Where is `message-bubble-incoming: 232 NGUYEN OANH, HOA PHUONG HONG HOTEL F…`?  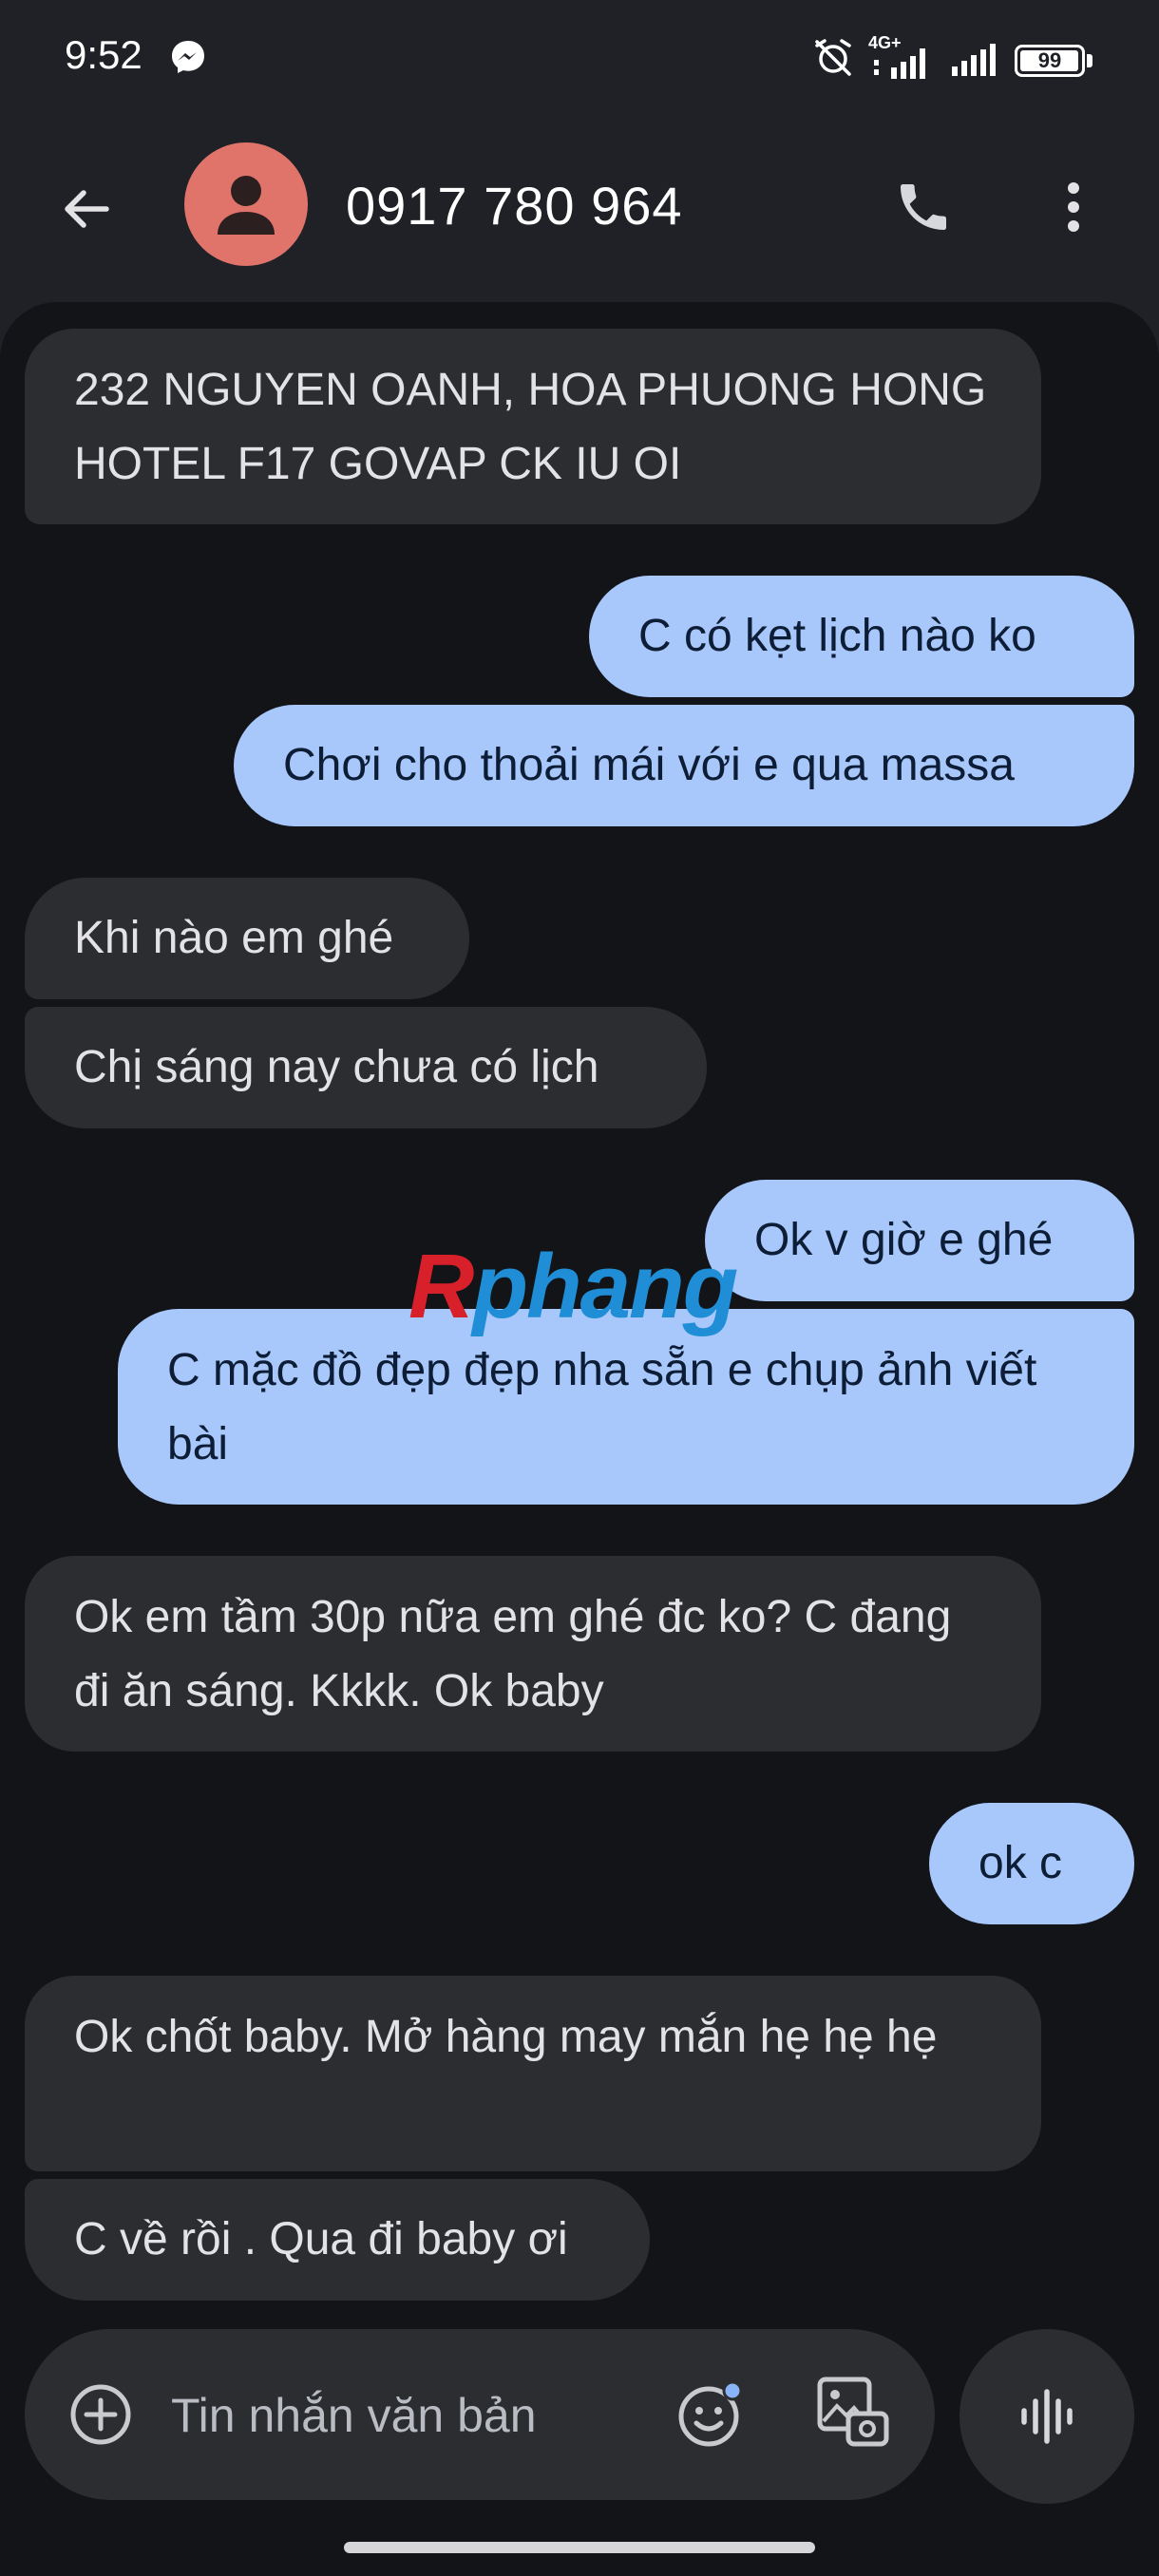
message-bubble-incoming: 232 NGUYEN OANH, HOA PHUONG HONG HOTEL F… is located at coordinates (533, 426).